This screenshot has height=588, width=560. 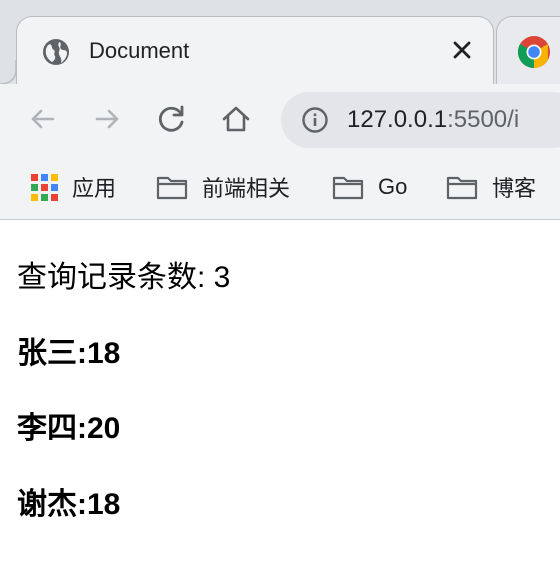 What do you see at coordinates (533, 52) in the screenshot?
I see `chrome-icon` at bounding box center [533, 52].